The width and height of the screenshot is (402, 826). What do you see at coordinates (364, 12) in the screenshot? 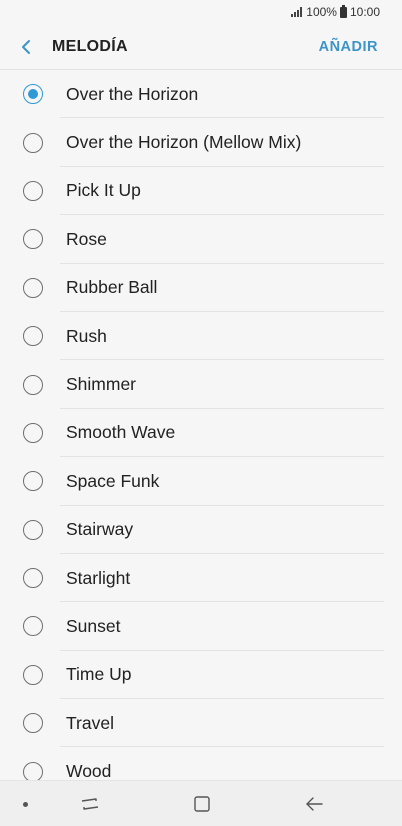
I see `clock: 10:00` at bounding box center [364, 12].